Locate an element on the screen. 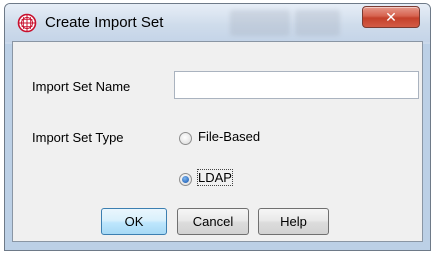 The image size is (435, 253). file-based-radio-label: File-Based is located at coordinates (229, 136).